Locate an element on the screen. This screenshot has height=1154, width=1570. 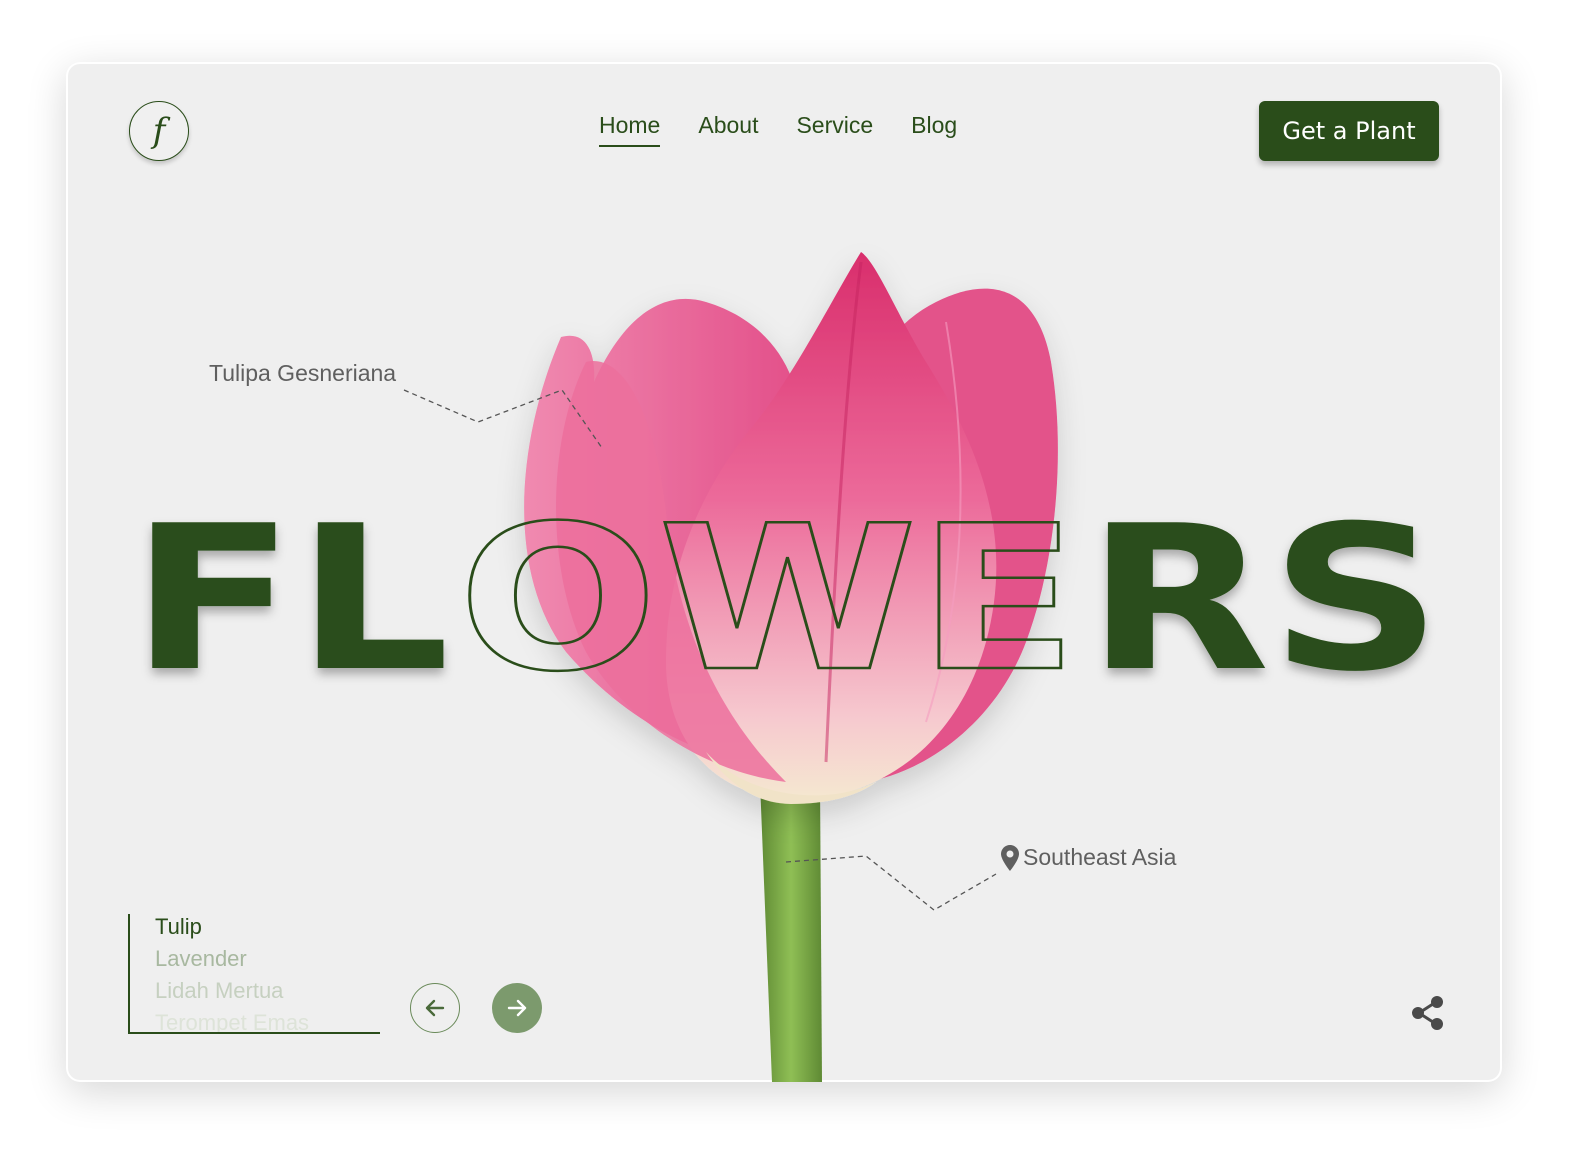
species-leader-line is located at coordinates (503, 419).